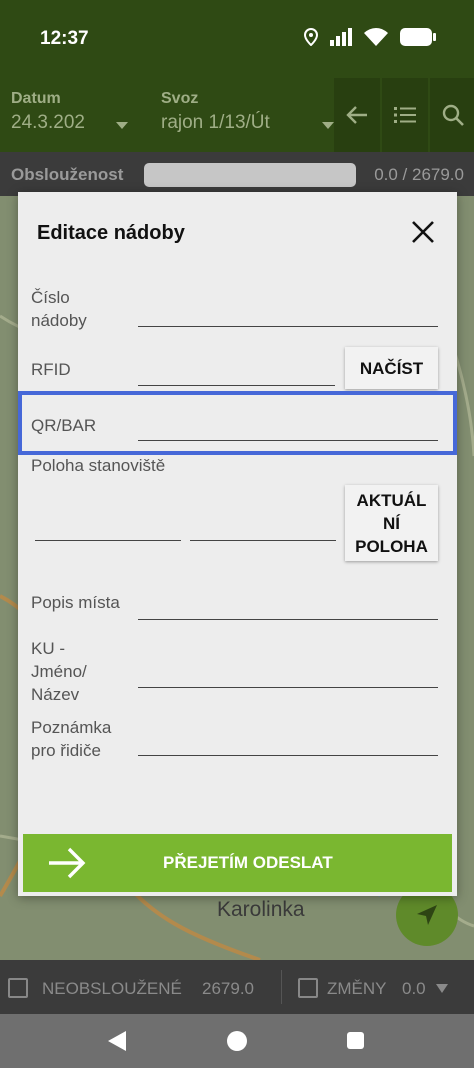 This screenshot has height=1068, width=474. Describe the element at coordinates (427, 915) in the screenshot. I see `navigation-arrow-icon` at that location.